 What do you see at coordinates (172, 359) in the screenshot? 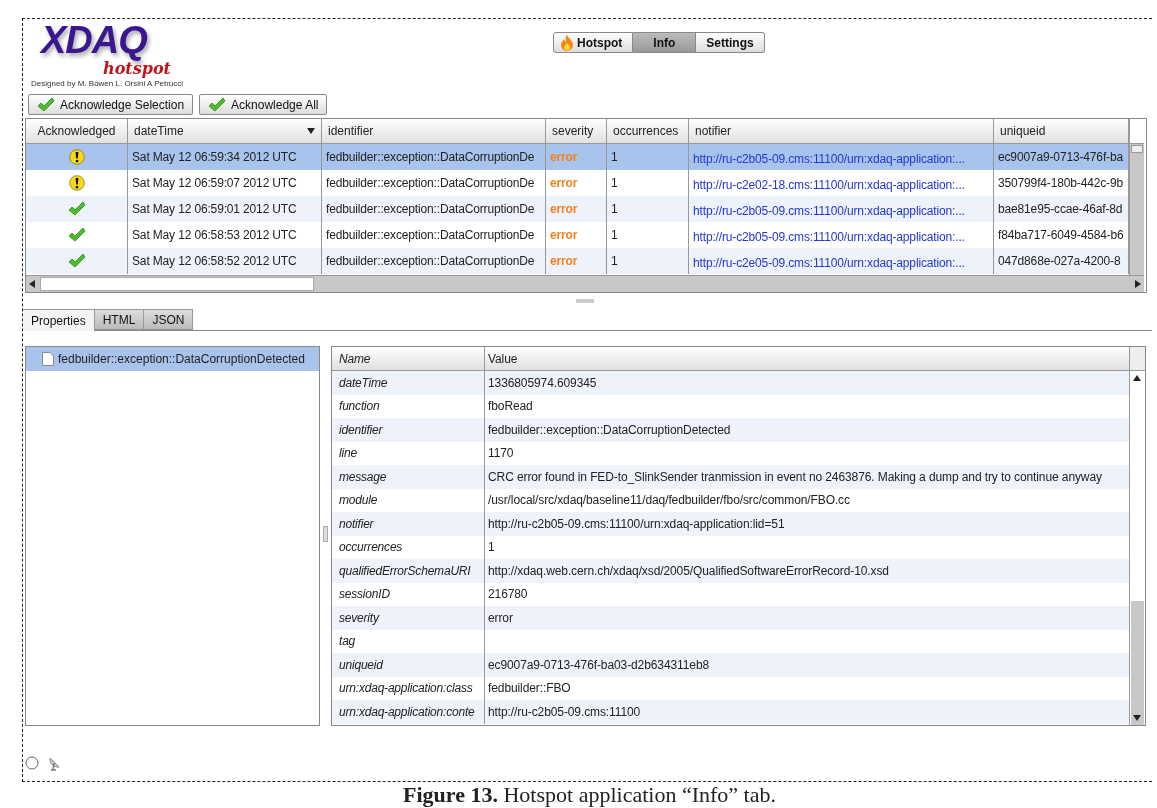
I see `tree-item: fedbuilder::exception::DataCorruptionDetected` at bounding box center [172, 359].